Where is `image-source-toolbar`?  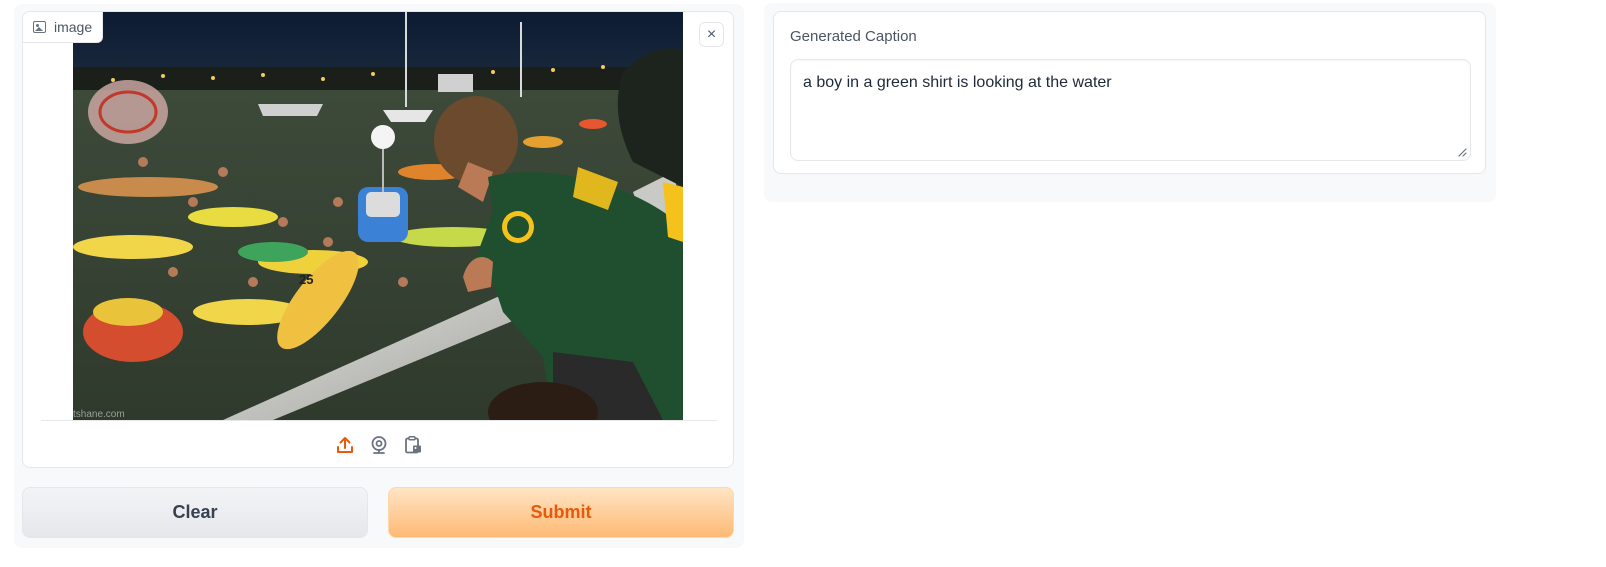
image-source-toolbar is located at coordinates (378, 445).